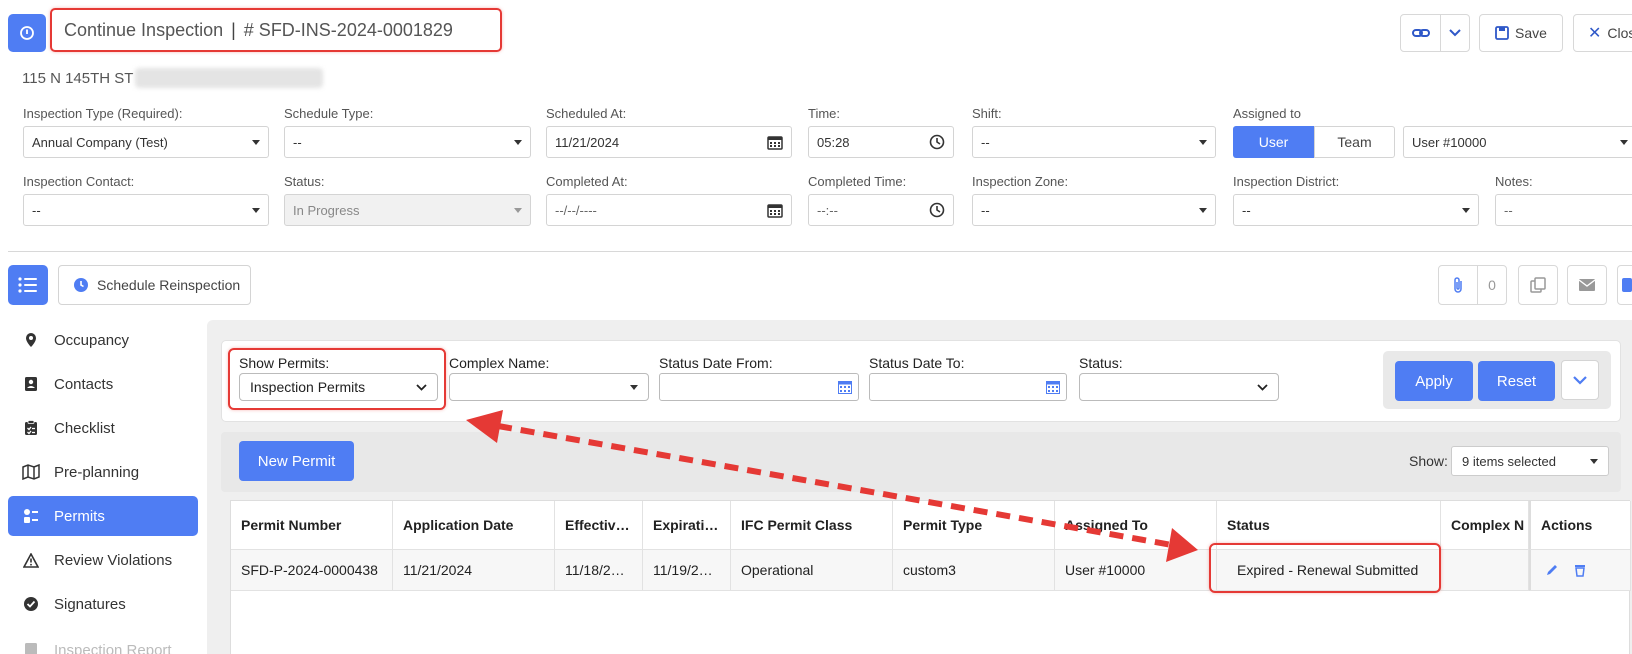 The height and width of the screenshot is (654, 1632). I want to click on show-columns-select: 9 items selected, so click(1530, 461).